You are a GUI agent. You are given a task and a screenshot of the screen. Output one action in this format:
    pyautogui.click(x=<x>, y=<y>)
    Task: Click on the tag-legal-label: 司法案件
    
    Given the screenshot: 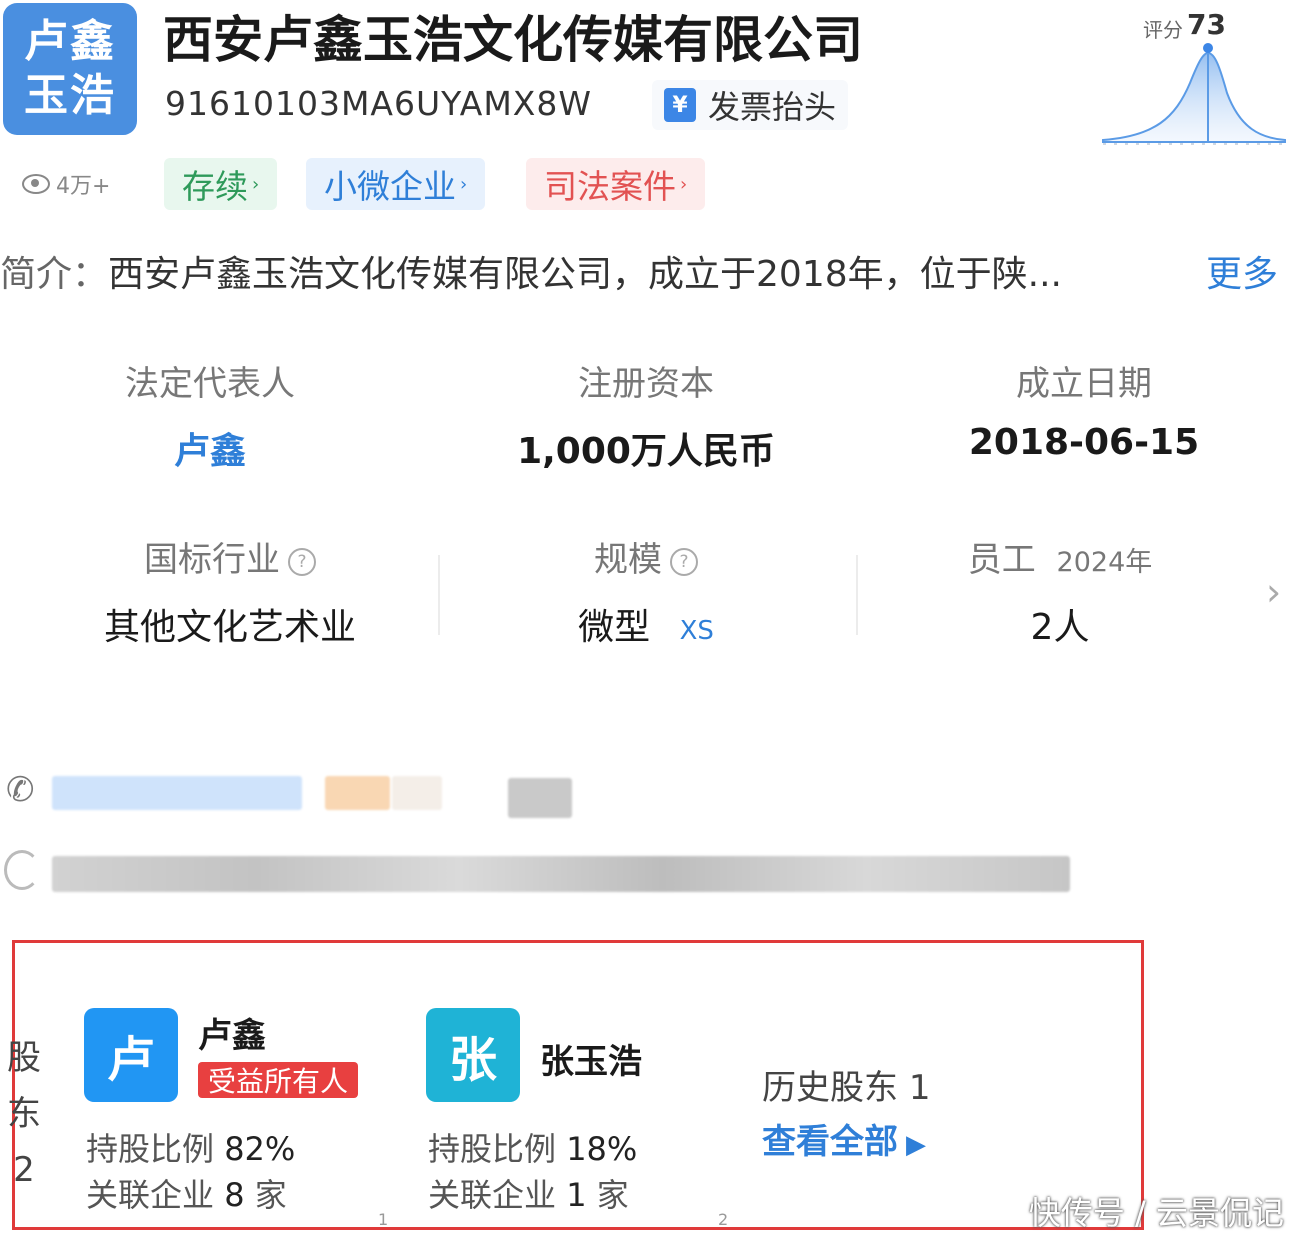 What is the action you would take?
    pyautogui.click(x=610, y=186)
    